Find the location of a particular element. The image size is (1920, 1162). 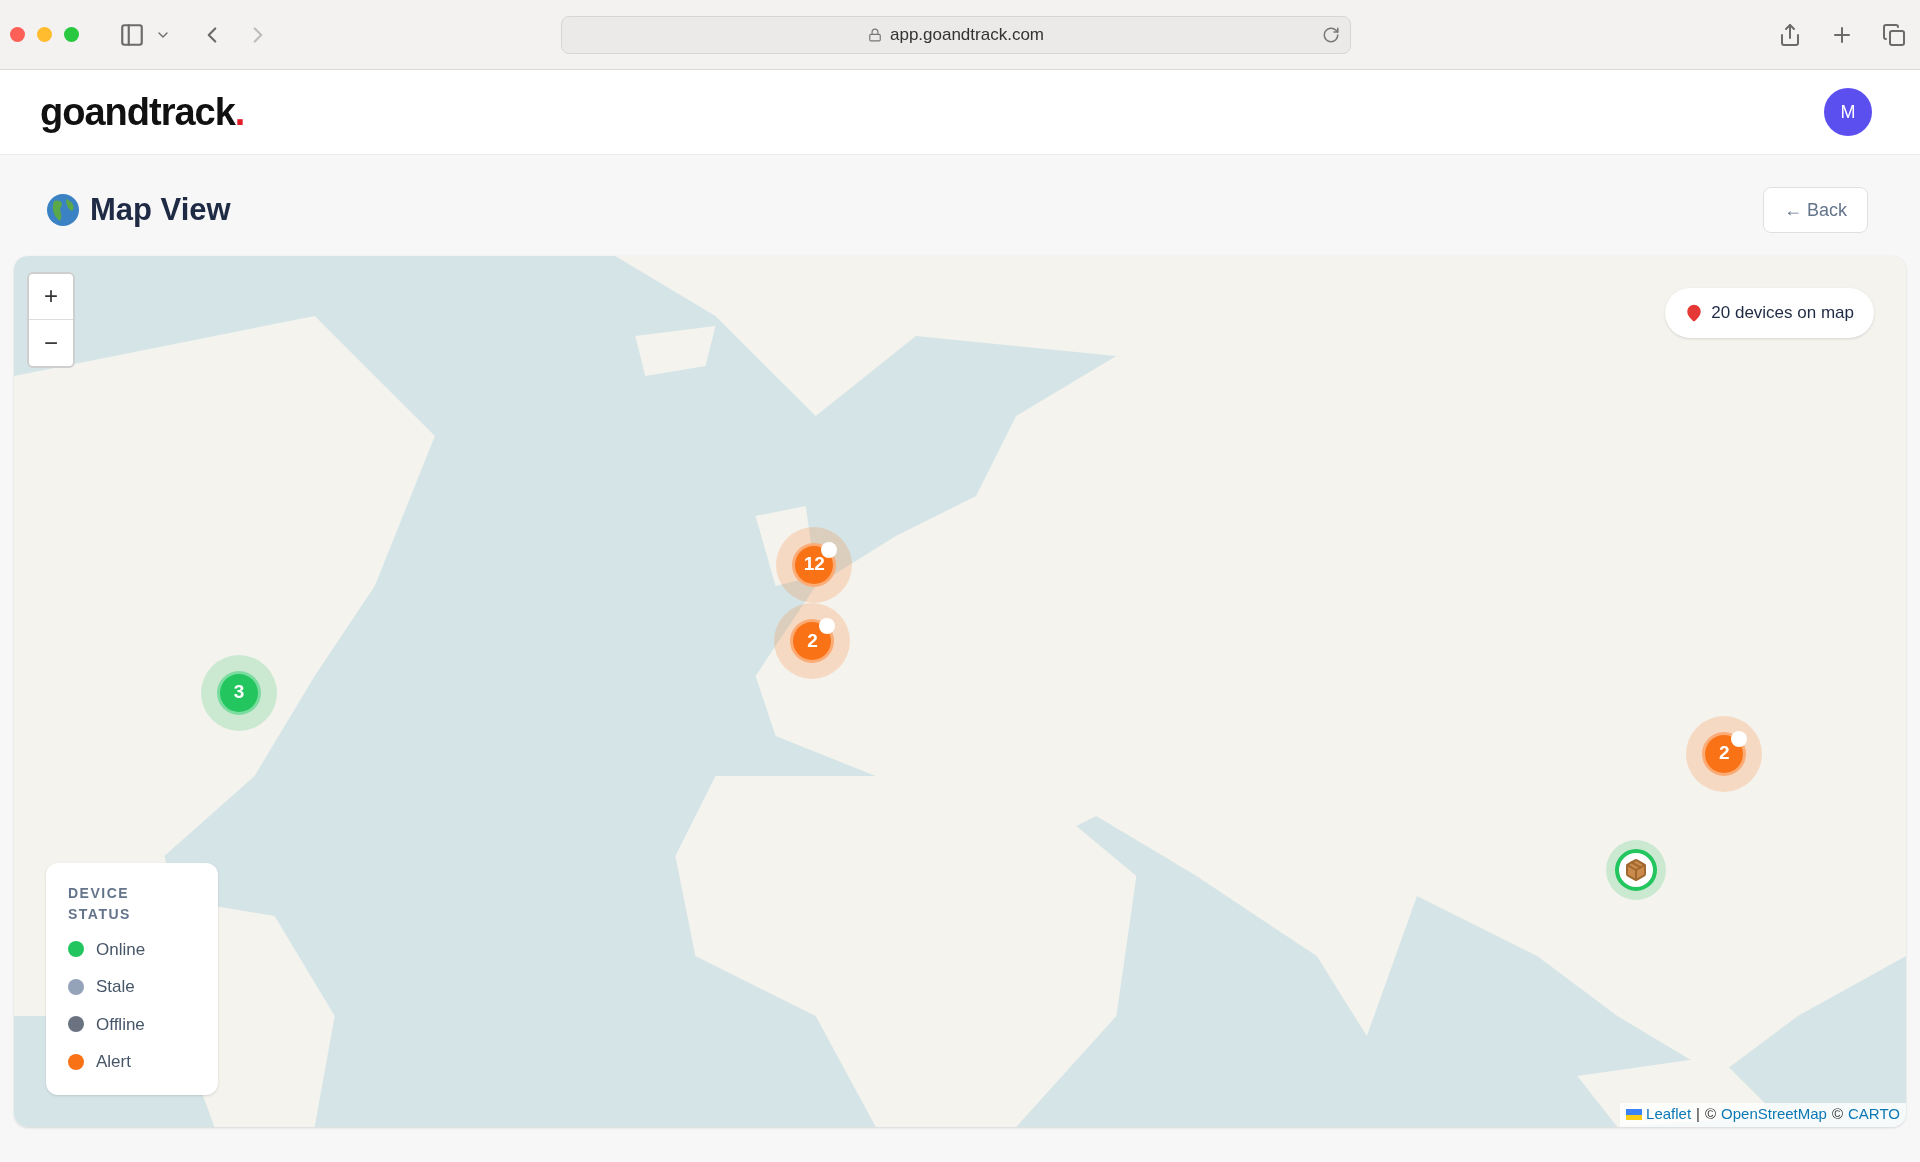

user-avatar: M is located at coordinates (1848, 112).